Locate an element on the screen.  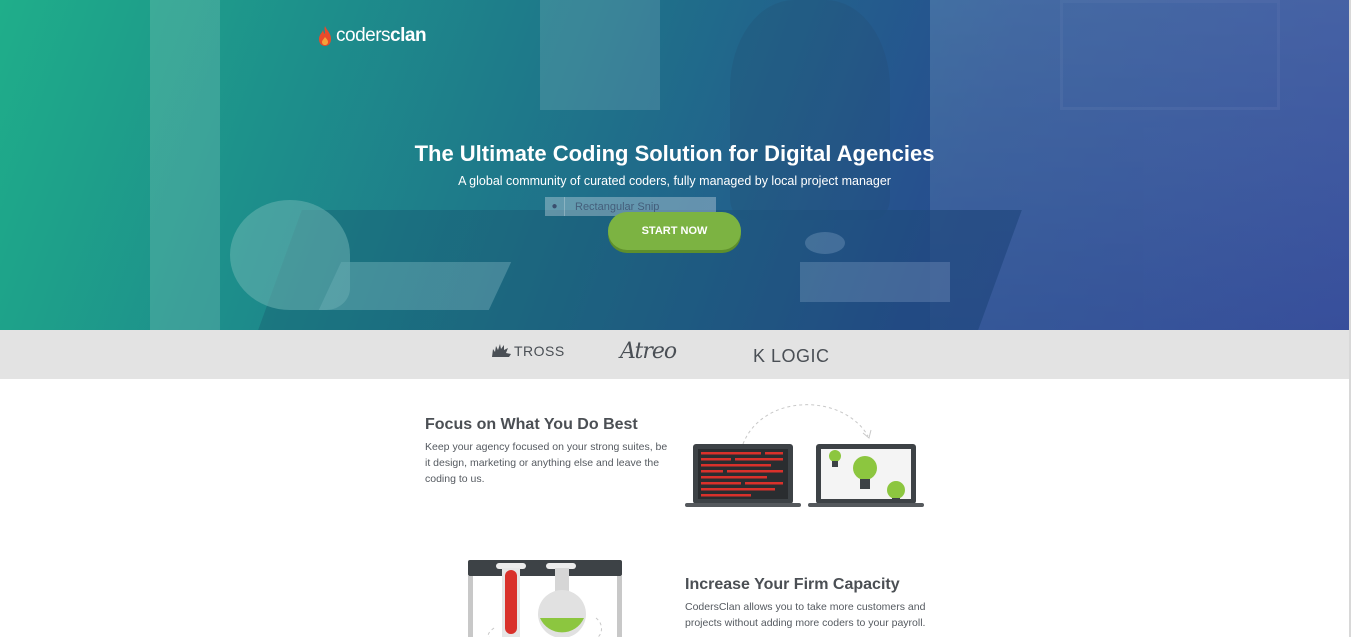
lab-flask-tubes-illustration is located at coordinates (545, 598).